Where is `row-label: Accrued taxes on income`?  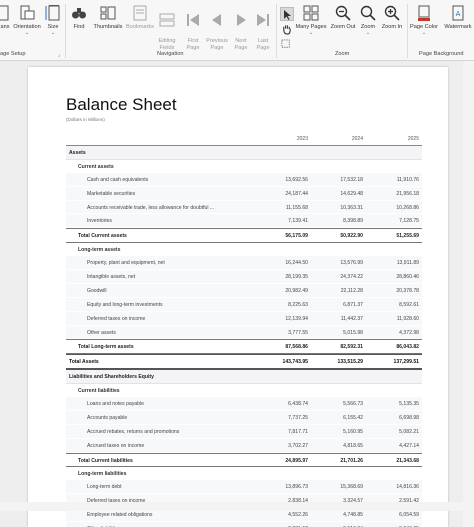 row-label: Accrued taxes on income is located at coordinates (116, 445).